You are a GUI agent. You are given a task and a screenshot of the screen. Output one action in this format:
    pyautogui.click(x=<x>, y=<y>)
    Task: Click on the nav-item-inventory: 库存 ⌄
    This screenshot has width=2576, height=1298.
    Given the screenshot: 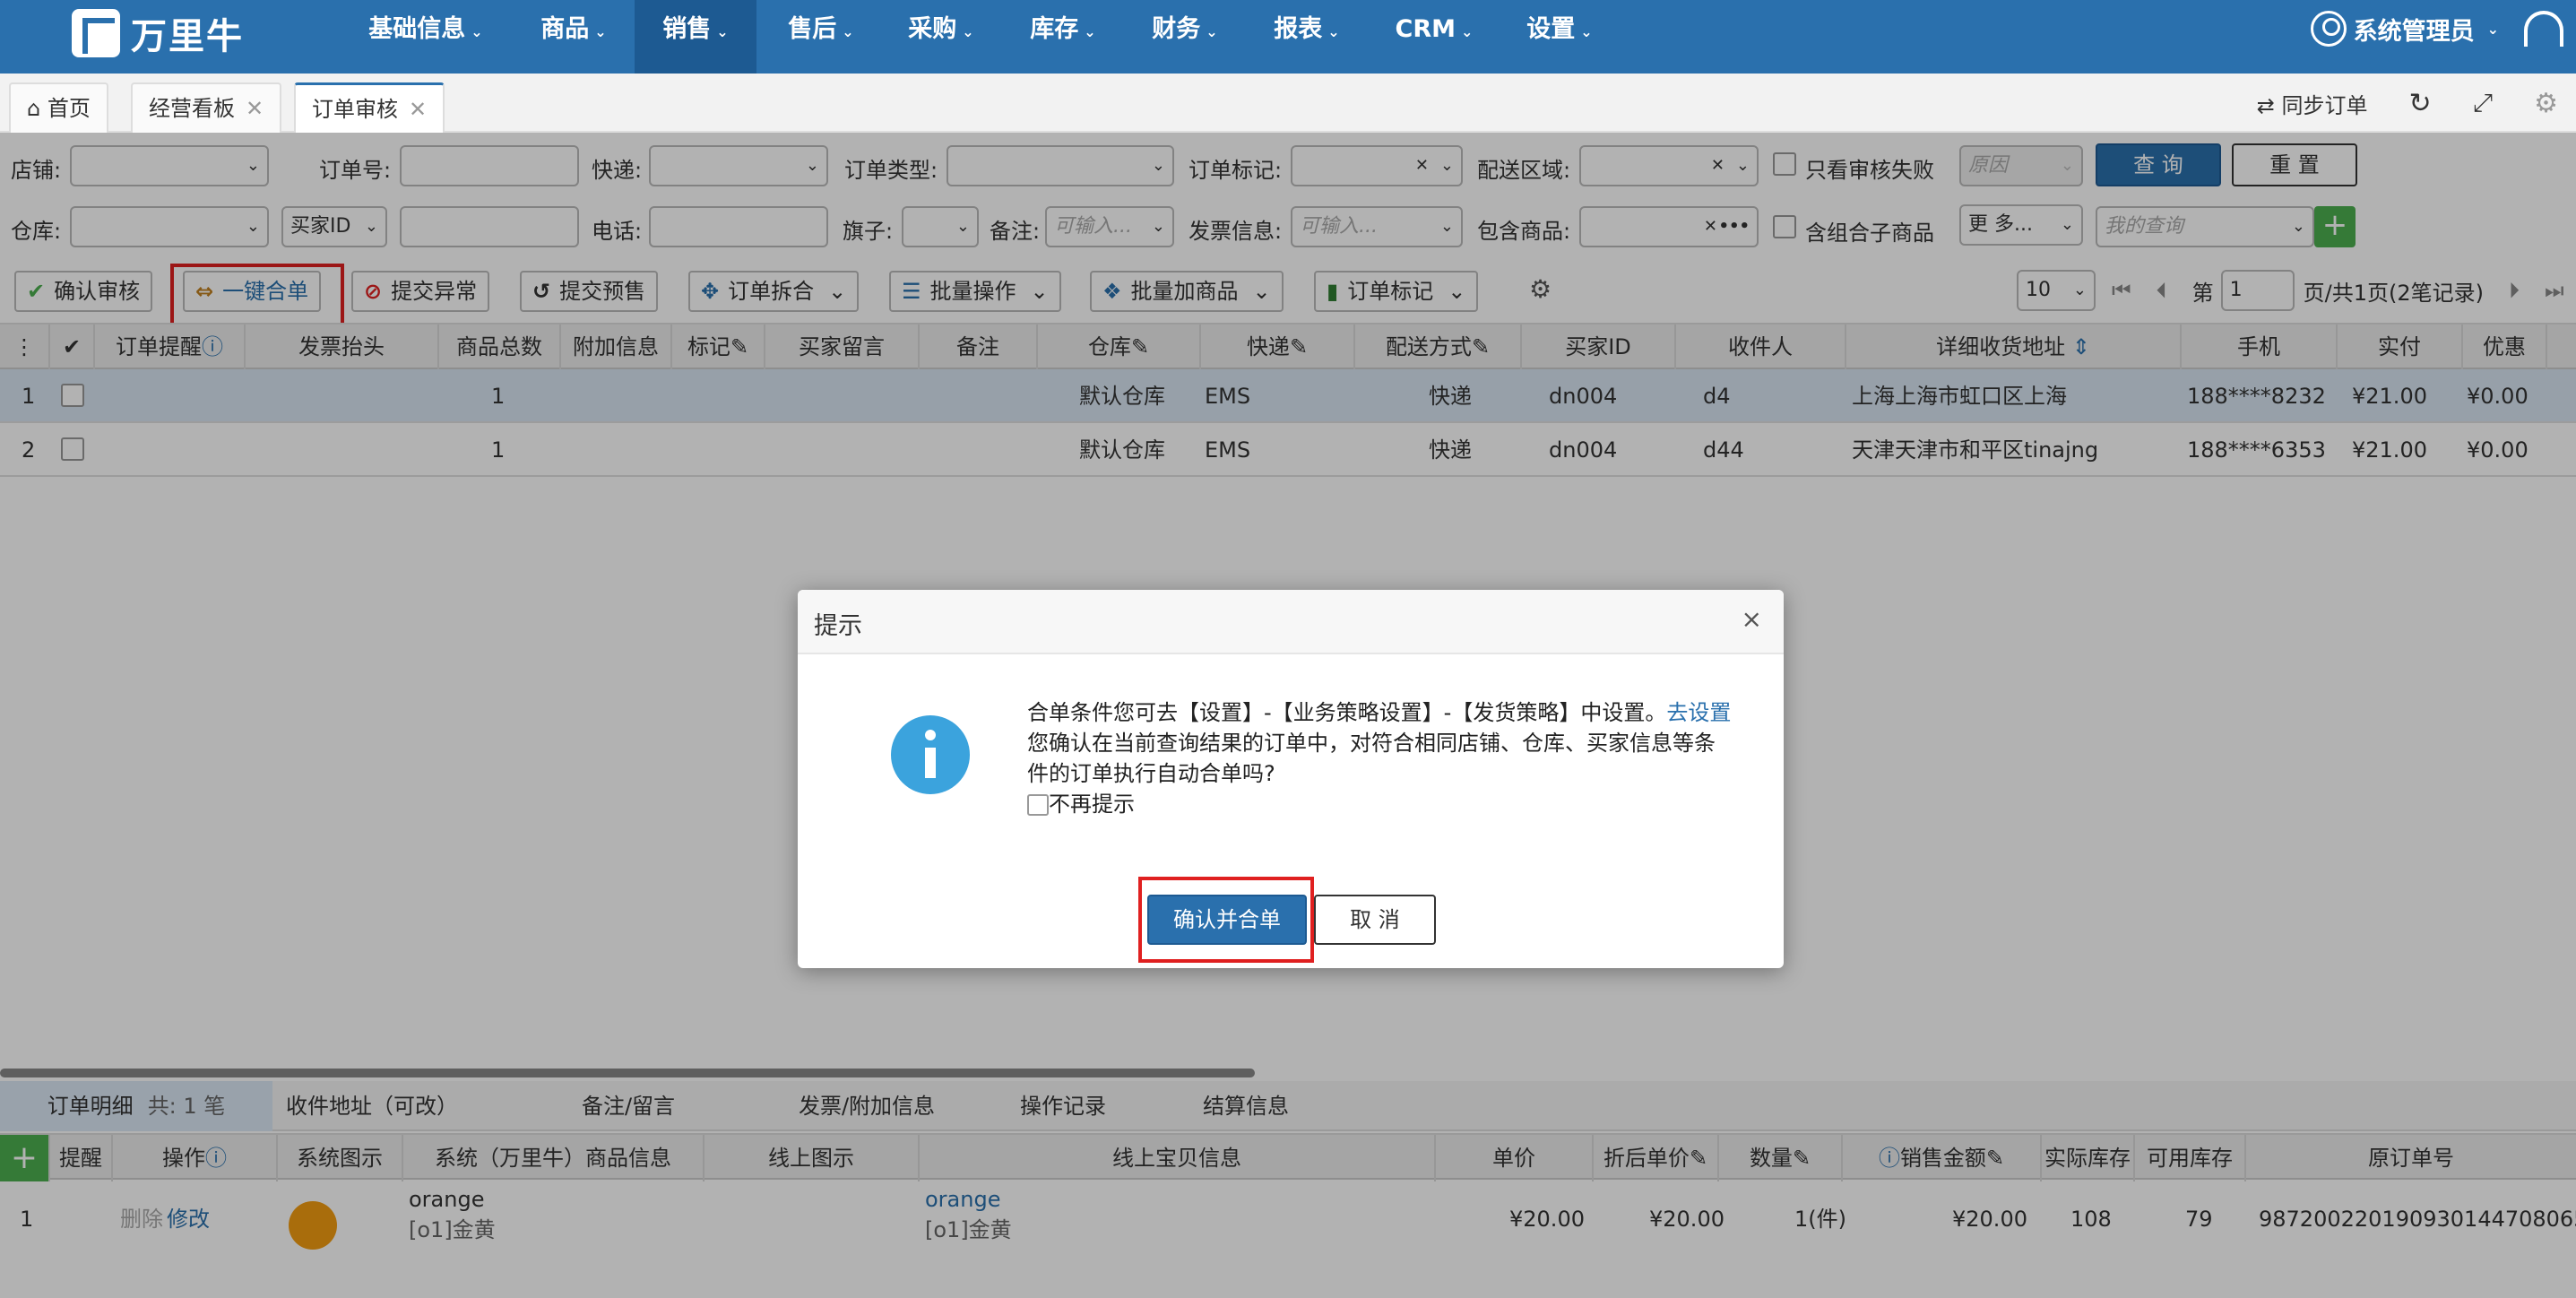 What is the action you would take?
    pyautogui.click(x=1063, y=37)
    